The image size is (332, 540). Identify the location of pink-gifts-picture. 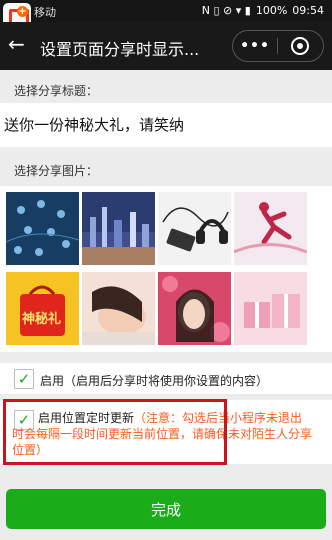
(270, 308).